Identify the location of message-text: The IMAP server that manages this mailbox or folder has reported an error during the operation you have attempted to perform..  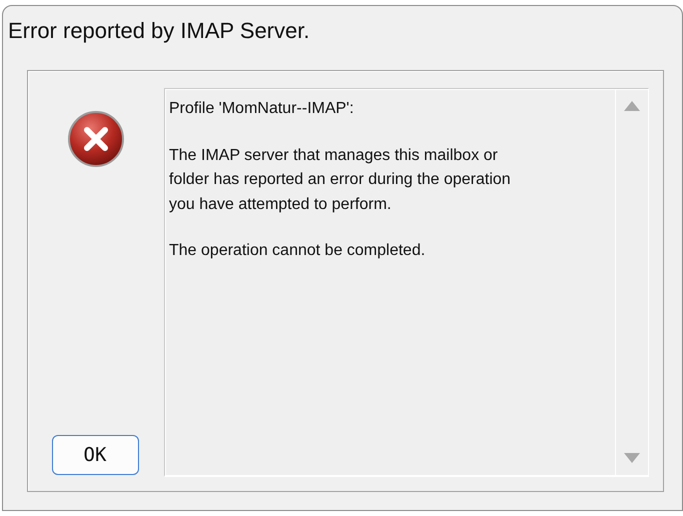
(340, 180).